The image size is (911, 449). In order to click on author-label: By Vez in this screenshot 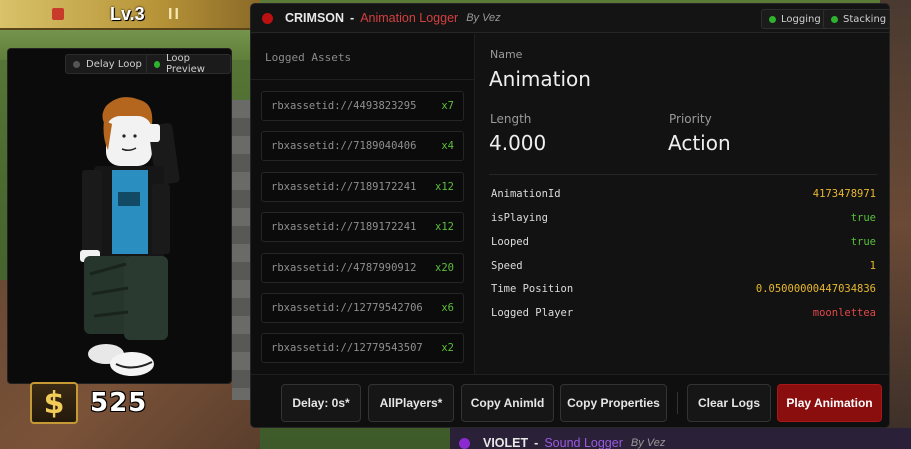, I will do `click(483, 18)`.